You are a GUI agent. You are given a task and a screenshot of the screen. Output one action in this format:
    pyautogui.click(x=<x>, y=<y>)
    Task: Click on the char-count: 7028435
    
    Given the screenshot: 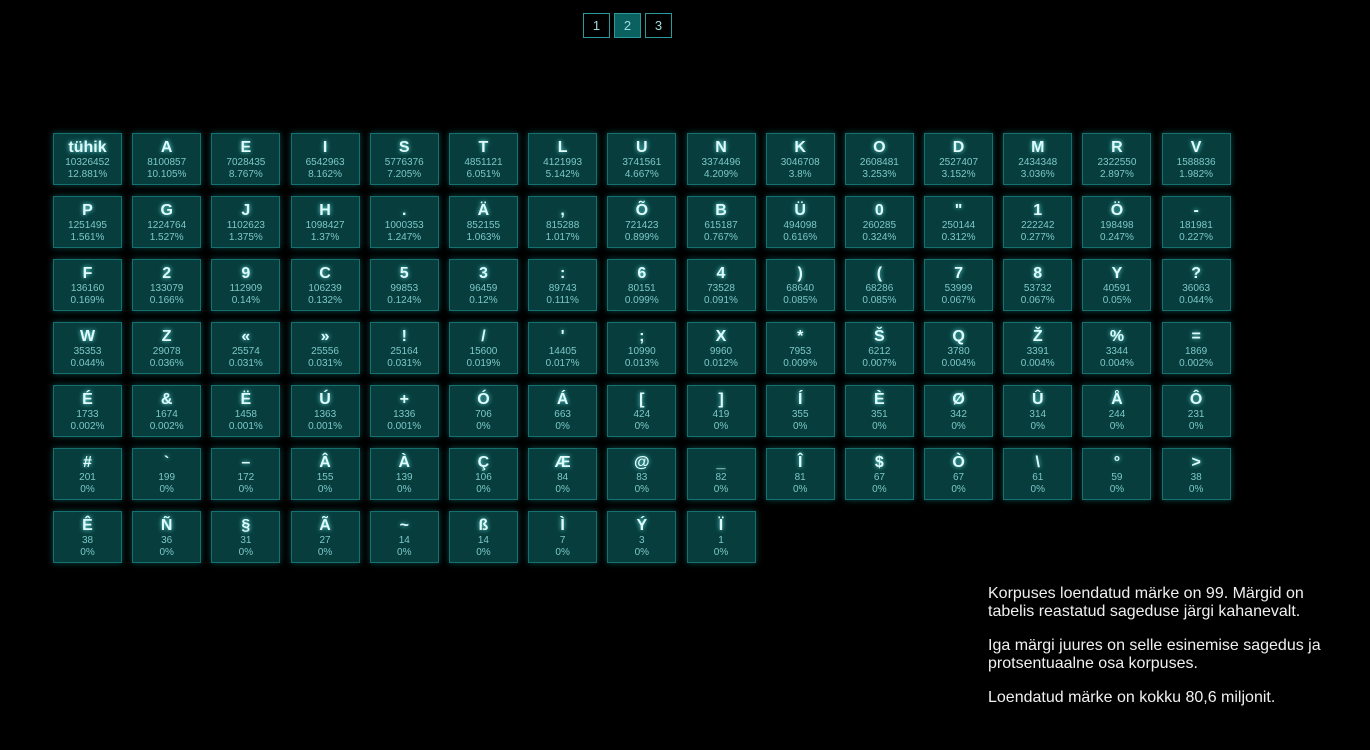 What is the action you would take?
    pyautogui.click(x=246, y=162)
    